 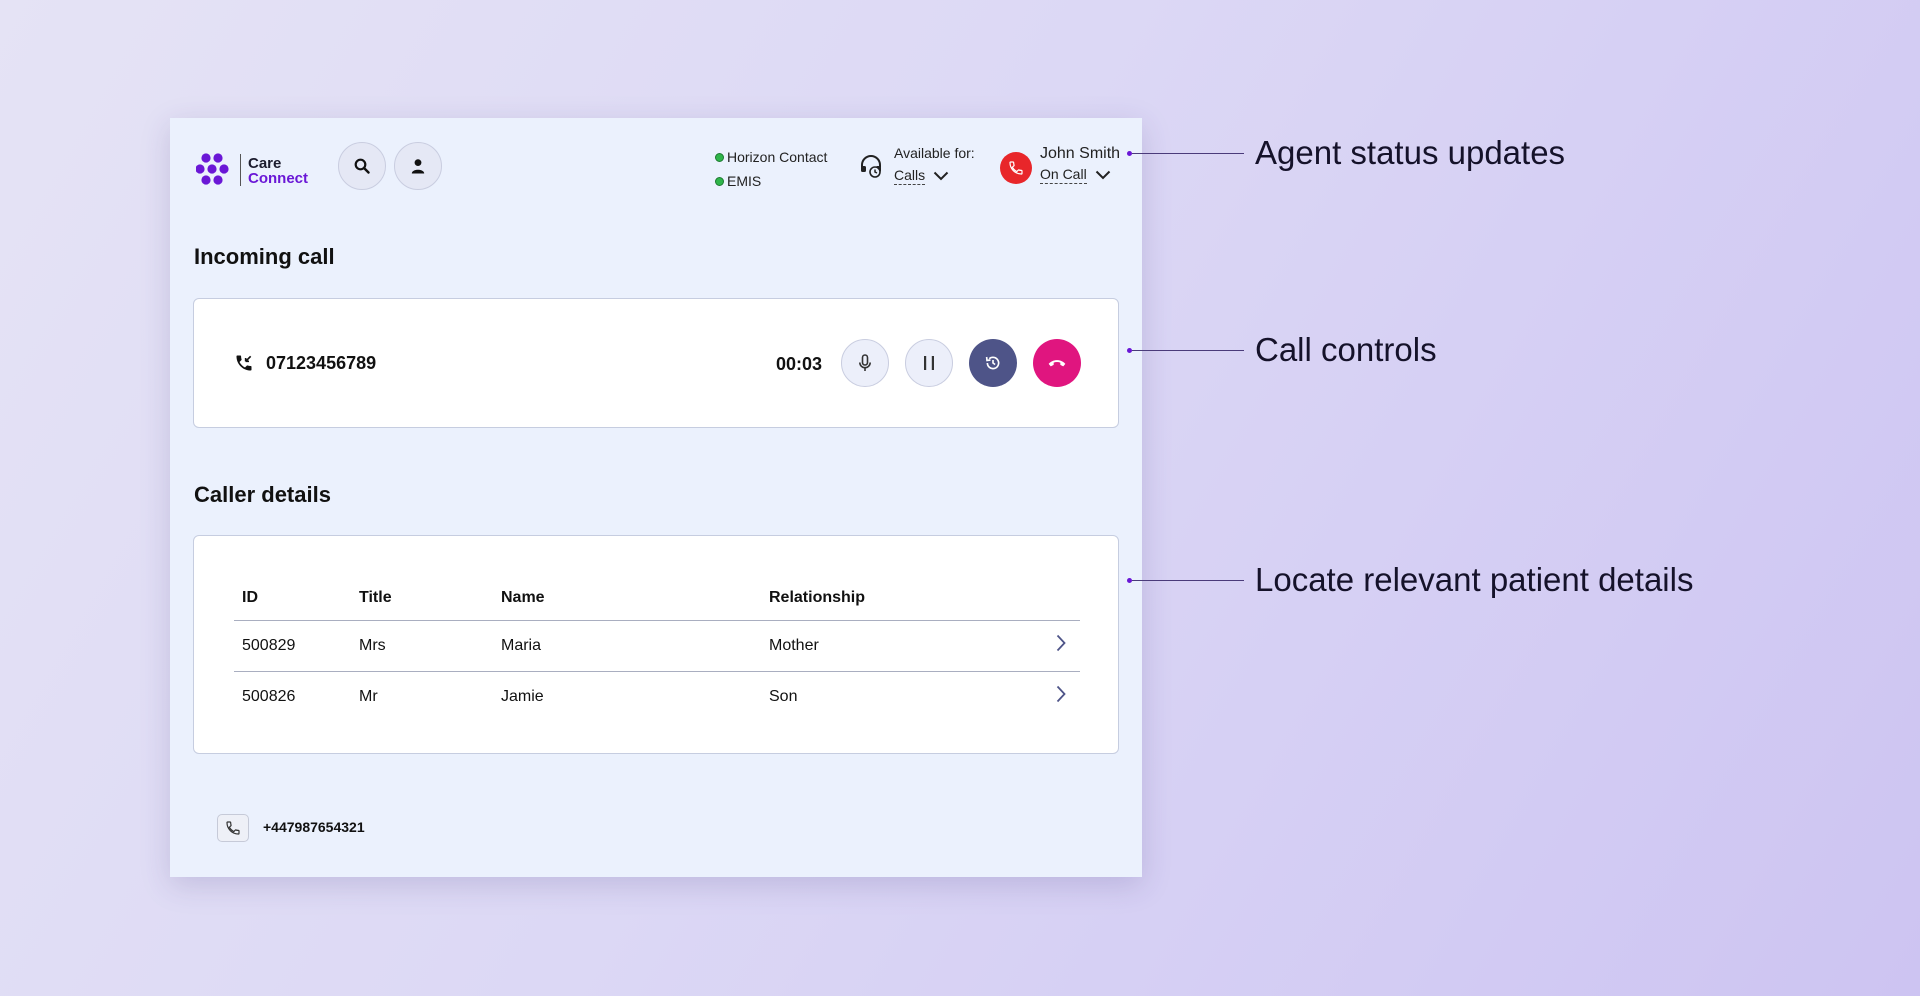 I want to click on cell-id: 500829, so click(x=292, y=646).